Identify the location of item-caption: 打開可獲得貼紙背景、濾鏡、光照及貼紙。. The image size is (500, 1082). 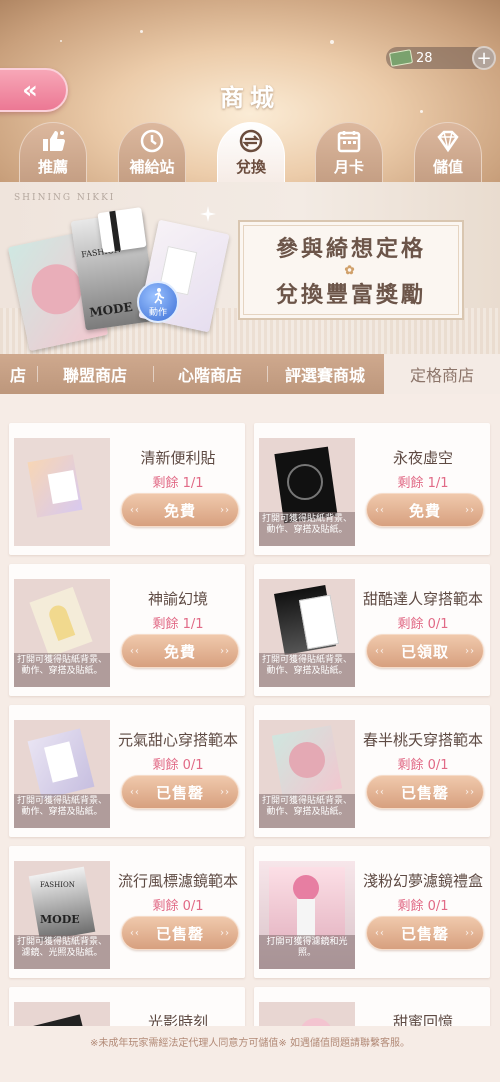
(62, 952).